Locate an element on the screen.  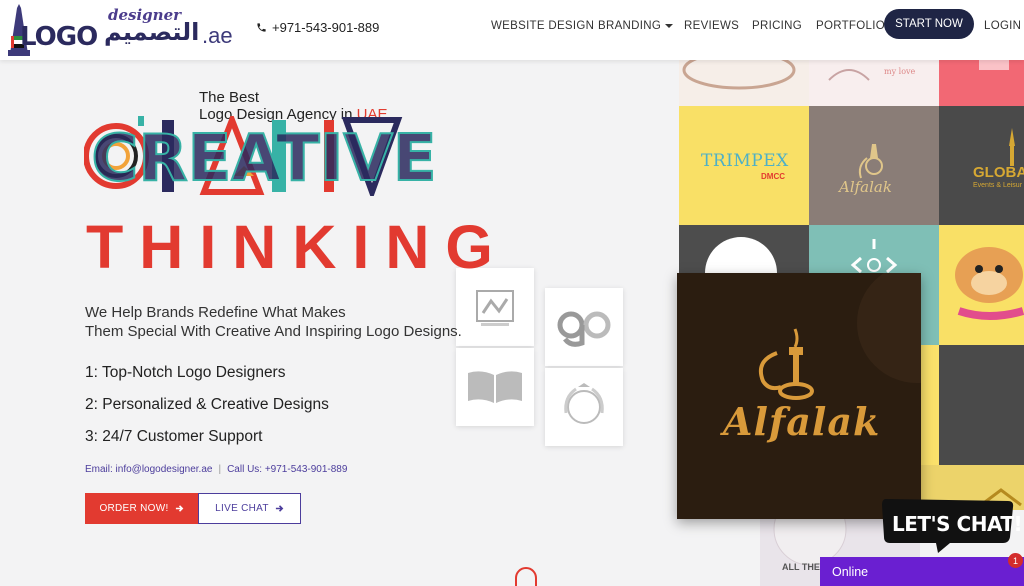
nav-pricing: PRICING is located at coordinates (777, 26).